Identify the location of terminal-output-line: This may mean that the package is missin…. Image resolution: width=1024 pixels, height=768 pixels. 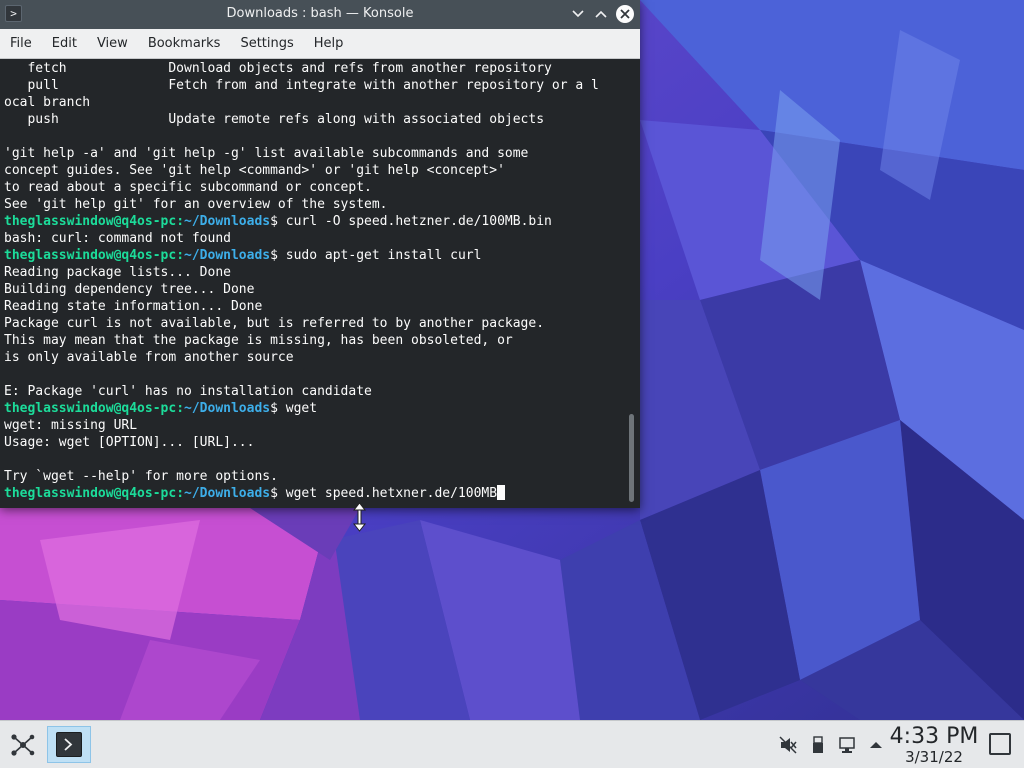
(314, 340).